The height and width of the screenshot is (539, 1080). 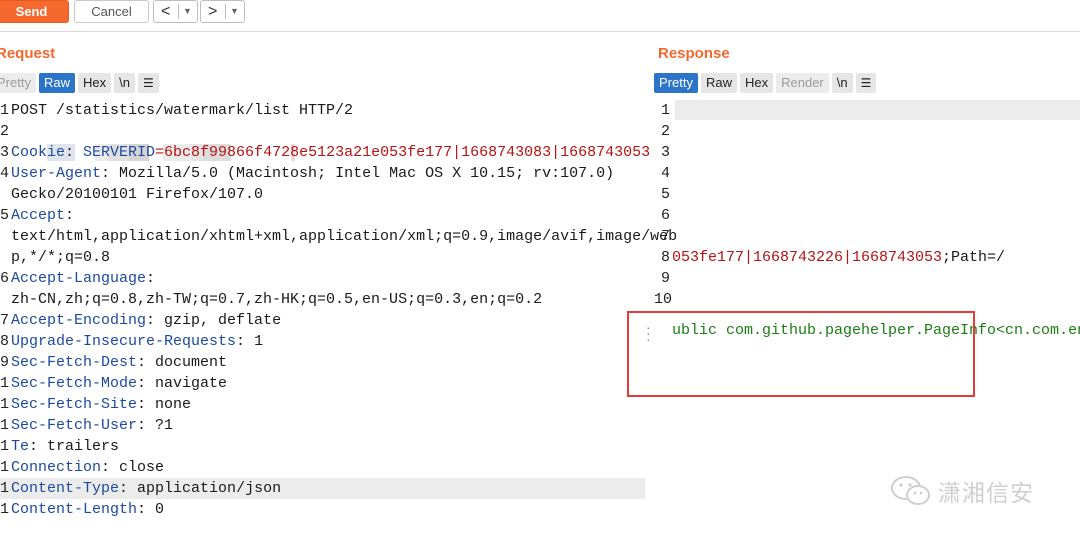 I want to click on header-key: Cookie, so click(x=38, y=152).